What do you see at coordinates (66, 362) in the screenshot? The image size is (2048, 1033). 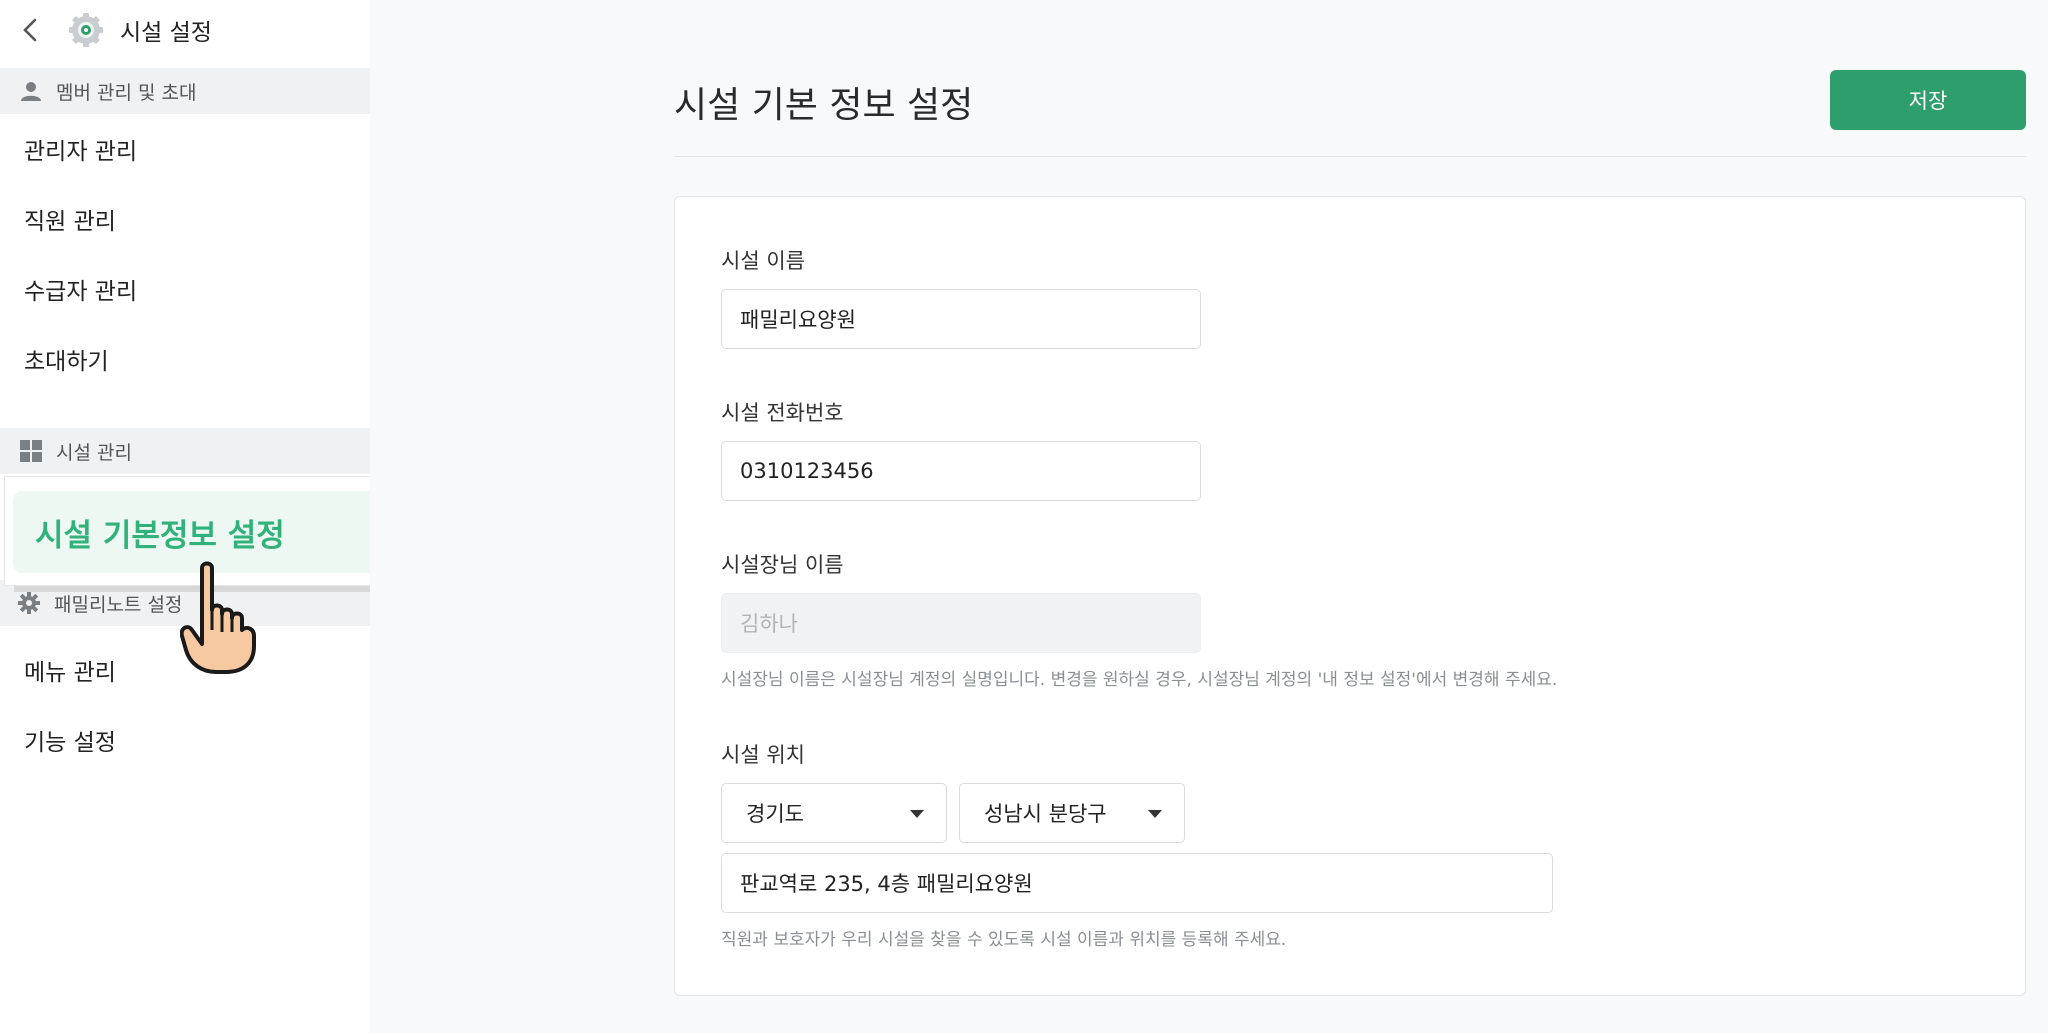 I see `sidebar-item-label: 초대하기` at bounding box center [66, 362].